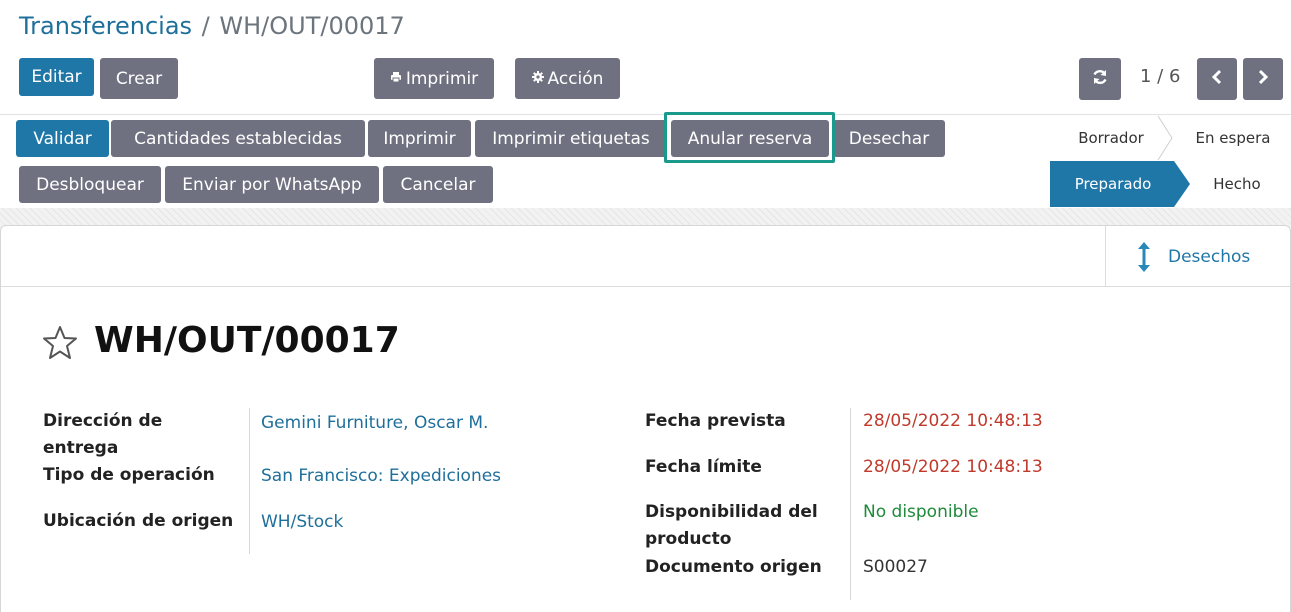 This screenshot has width=1291, height=612. I want to click on field-label-source-location: Ubicación de origen, so click(138, 521).